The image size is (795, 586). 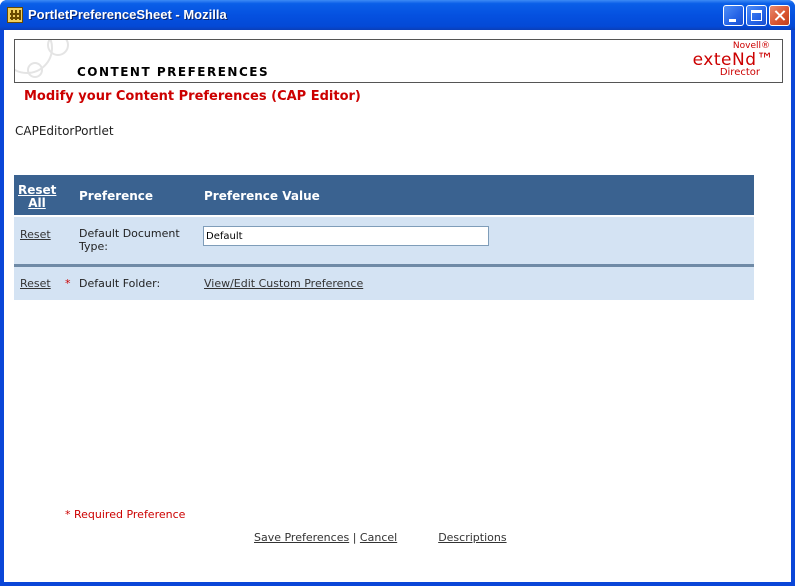 What do you see at coordinates (35, 234) in the screenshot?
I see `reset-link-document-type: Reset` at bounding box center [35, 234].